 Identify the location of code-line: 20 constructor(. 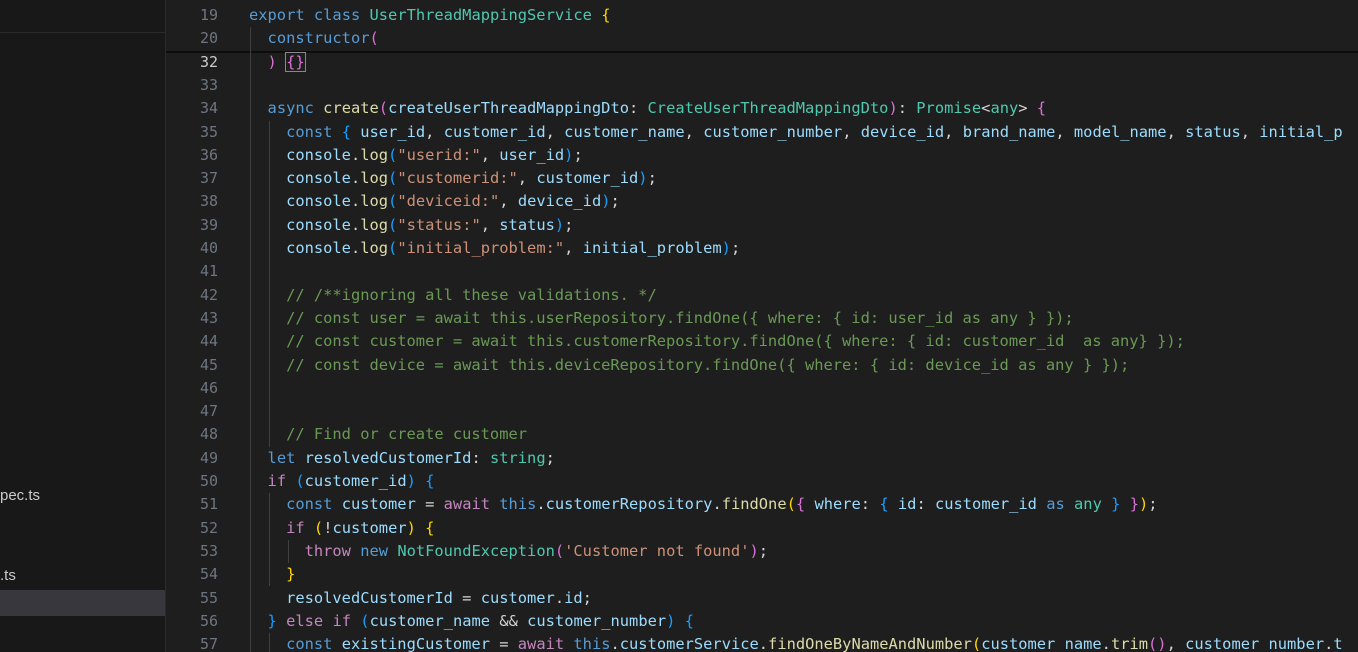
(762, 38).